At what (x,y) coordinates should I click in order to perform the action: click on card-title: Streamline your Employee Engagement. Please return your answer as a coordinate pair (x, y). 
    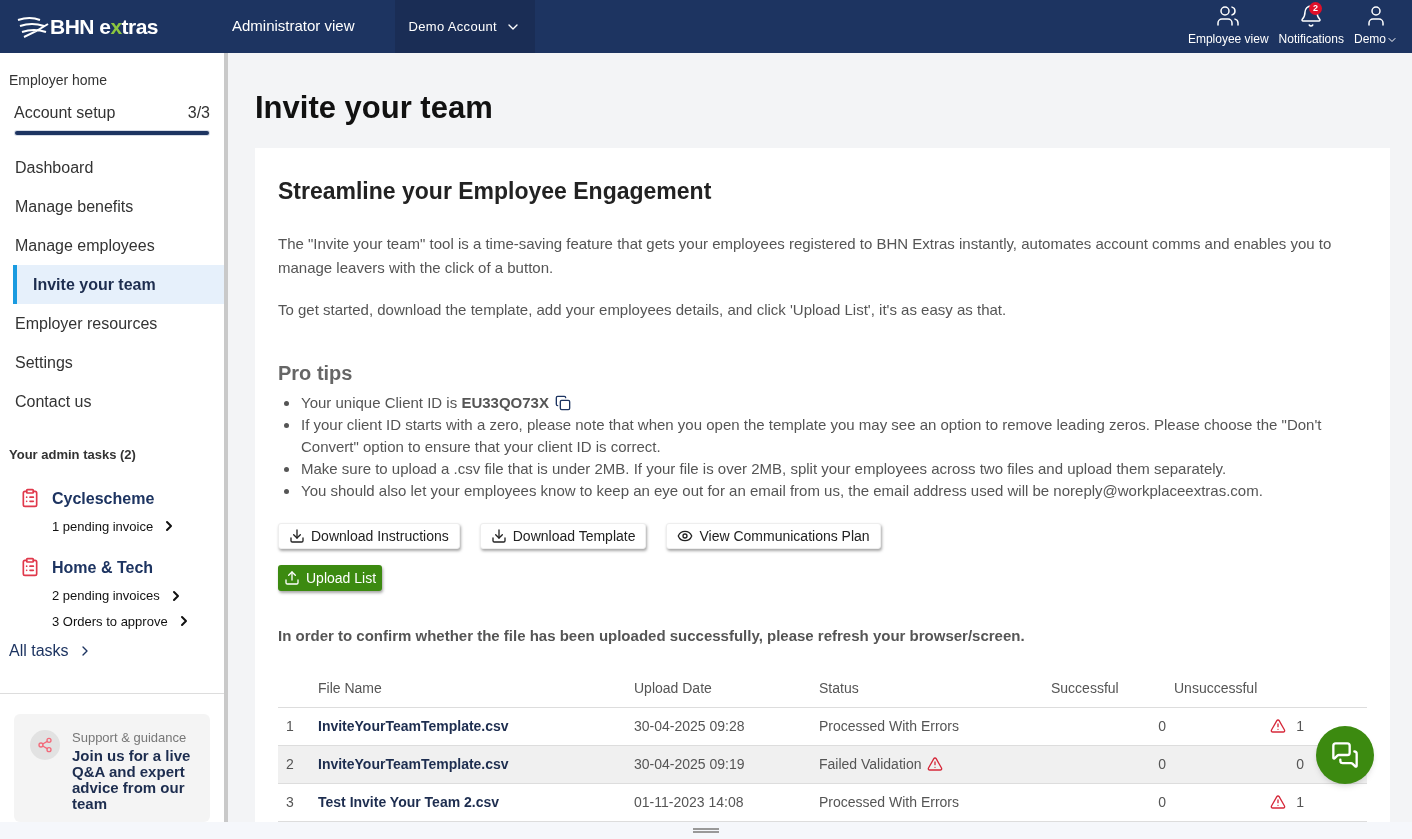
    Looking at the image, I should click on (495, 191).